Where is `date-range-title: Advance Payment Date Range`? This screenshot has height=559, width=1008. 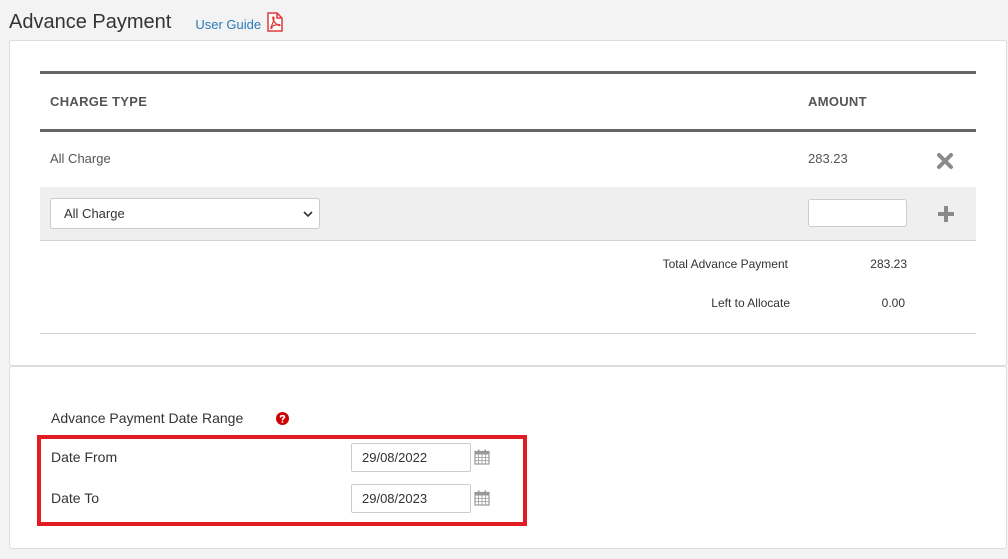 date-range-title: Advance Payment Date Range is located at coordinates (147, 418).